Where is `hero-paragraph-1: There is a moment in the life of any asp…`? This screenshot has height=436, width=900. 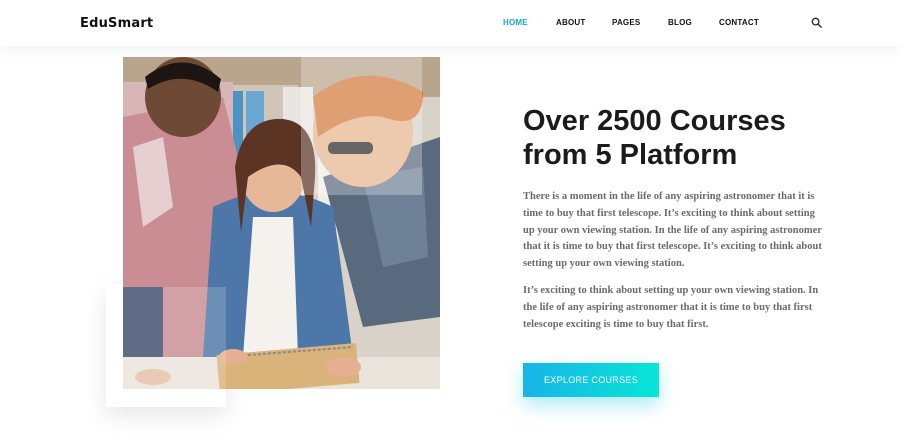 hero-paragraph-1: There is a moment in the life of any asp… is located at coordinates (672, 230).